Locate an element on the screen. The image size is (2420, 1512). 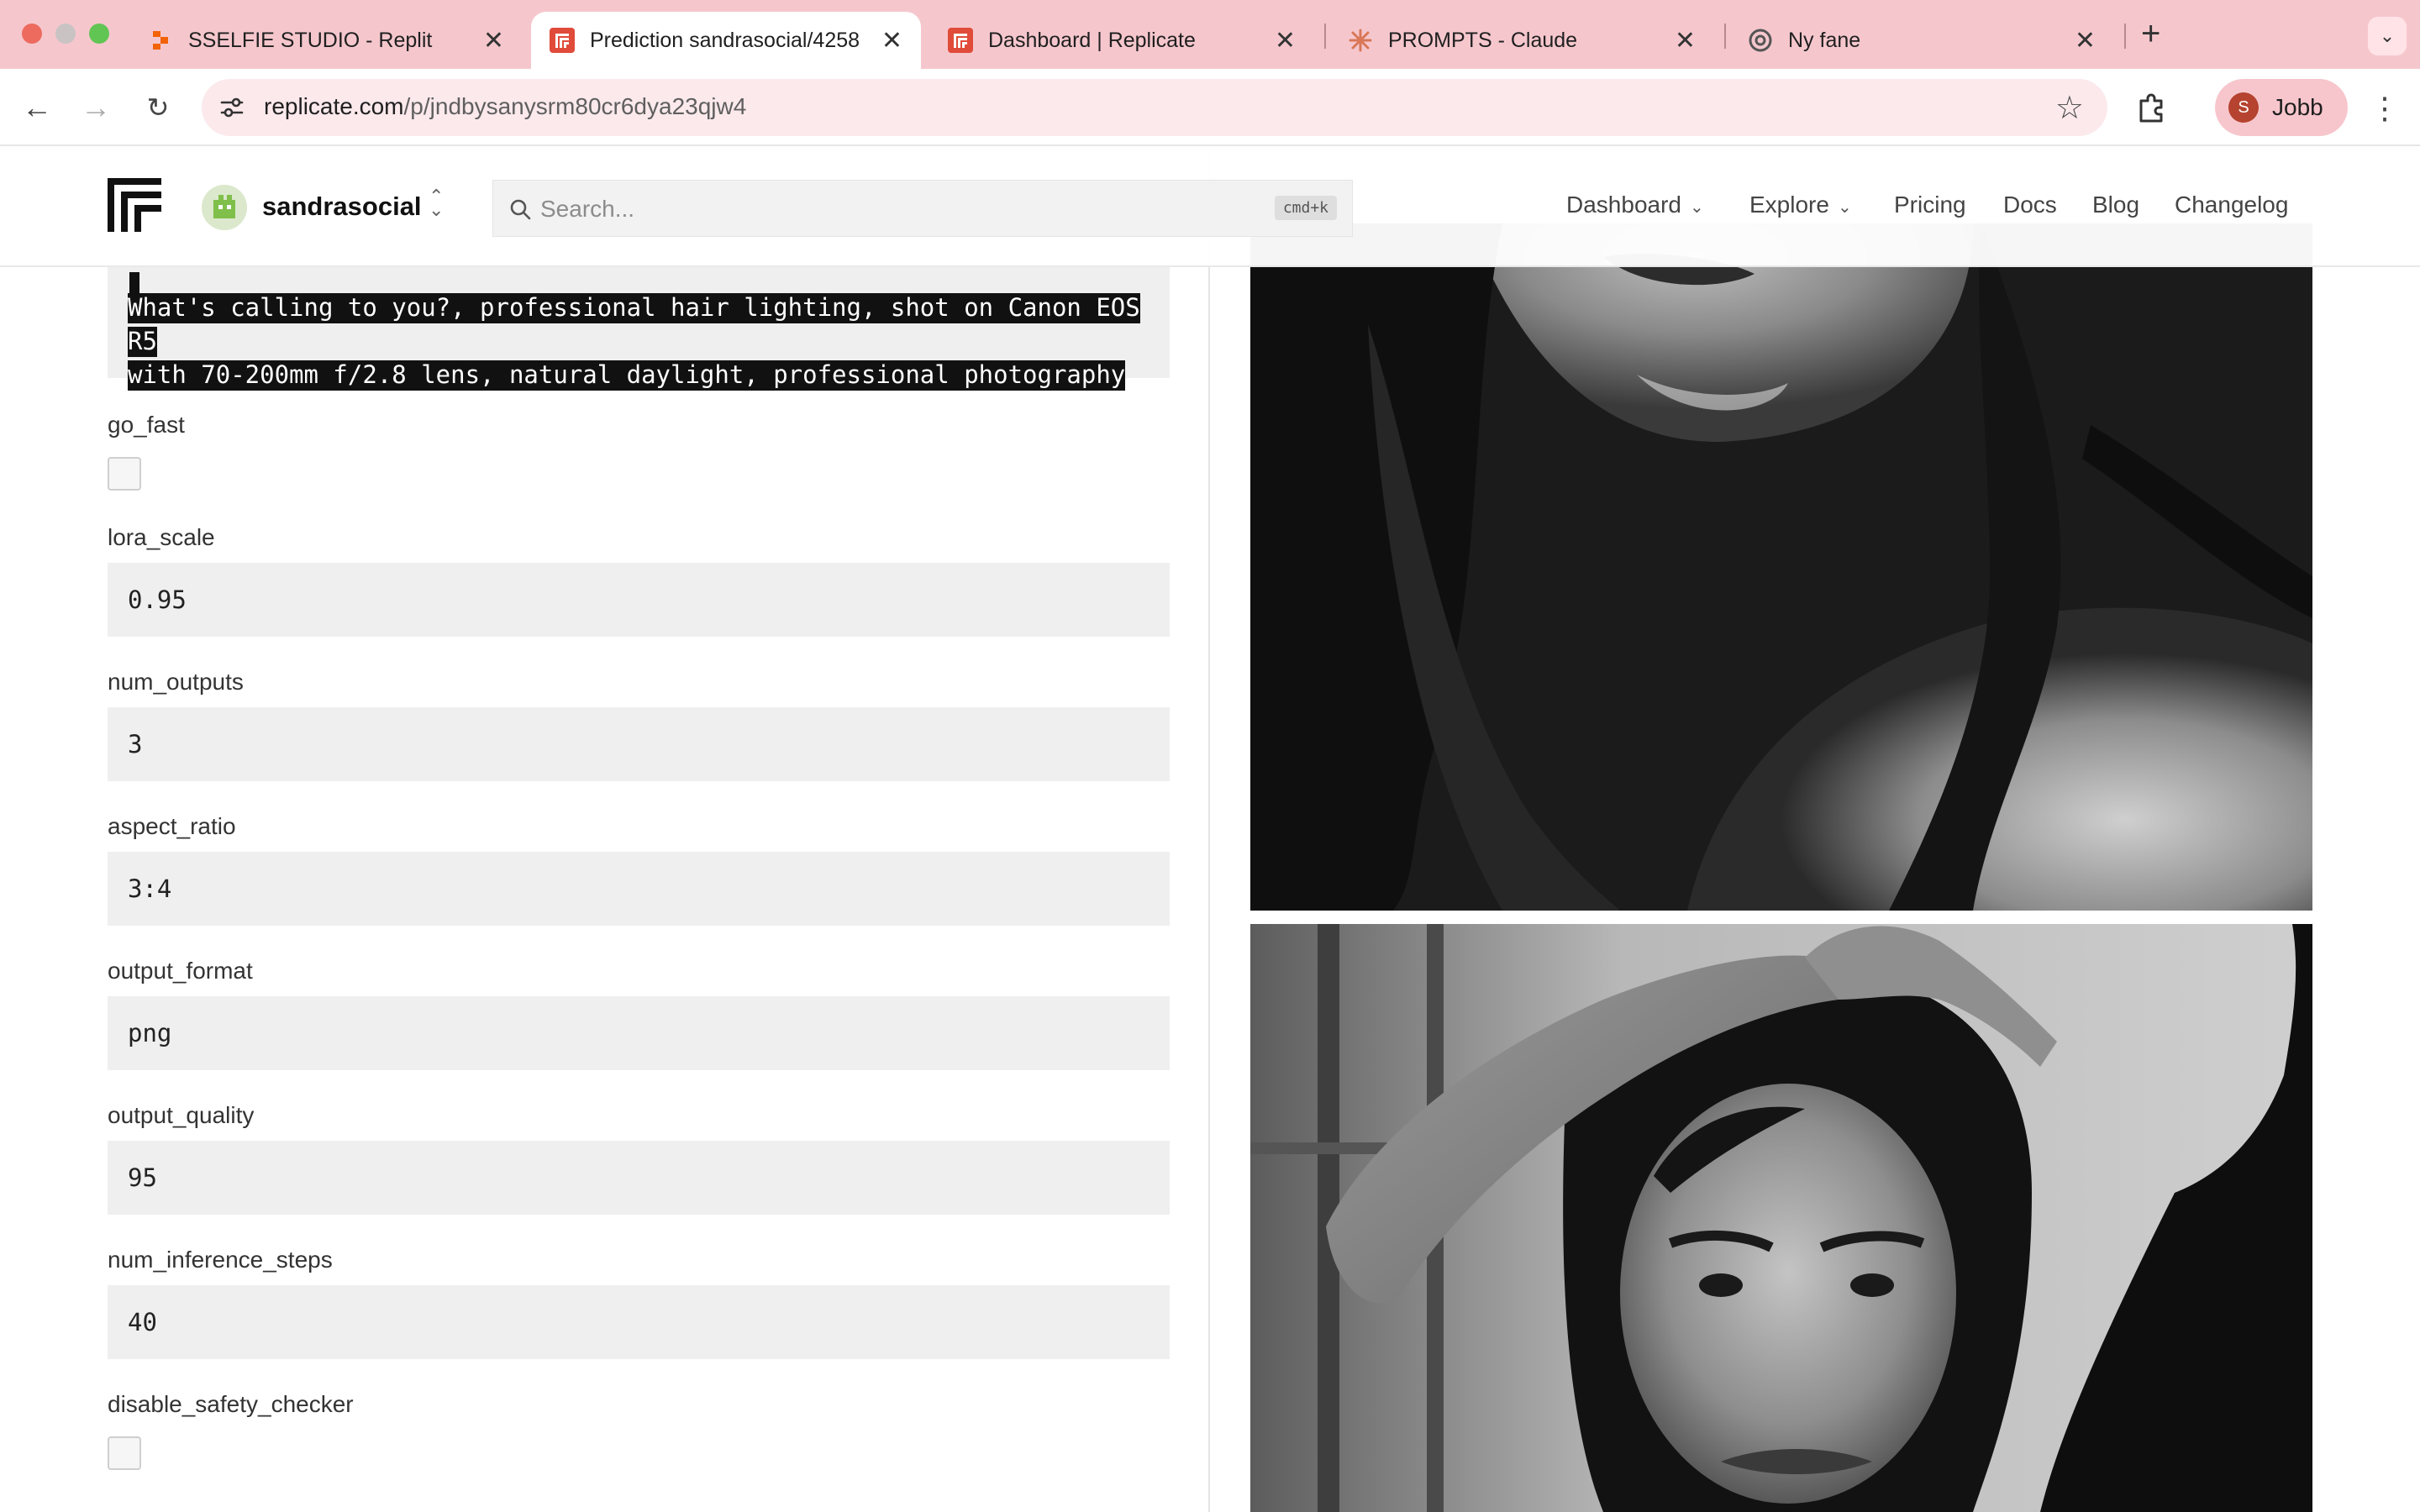
tab-new-tab: Ny fane ✕ is located at coordinates (1922, 40).